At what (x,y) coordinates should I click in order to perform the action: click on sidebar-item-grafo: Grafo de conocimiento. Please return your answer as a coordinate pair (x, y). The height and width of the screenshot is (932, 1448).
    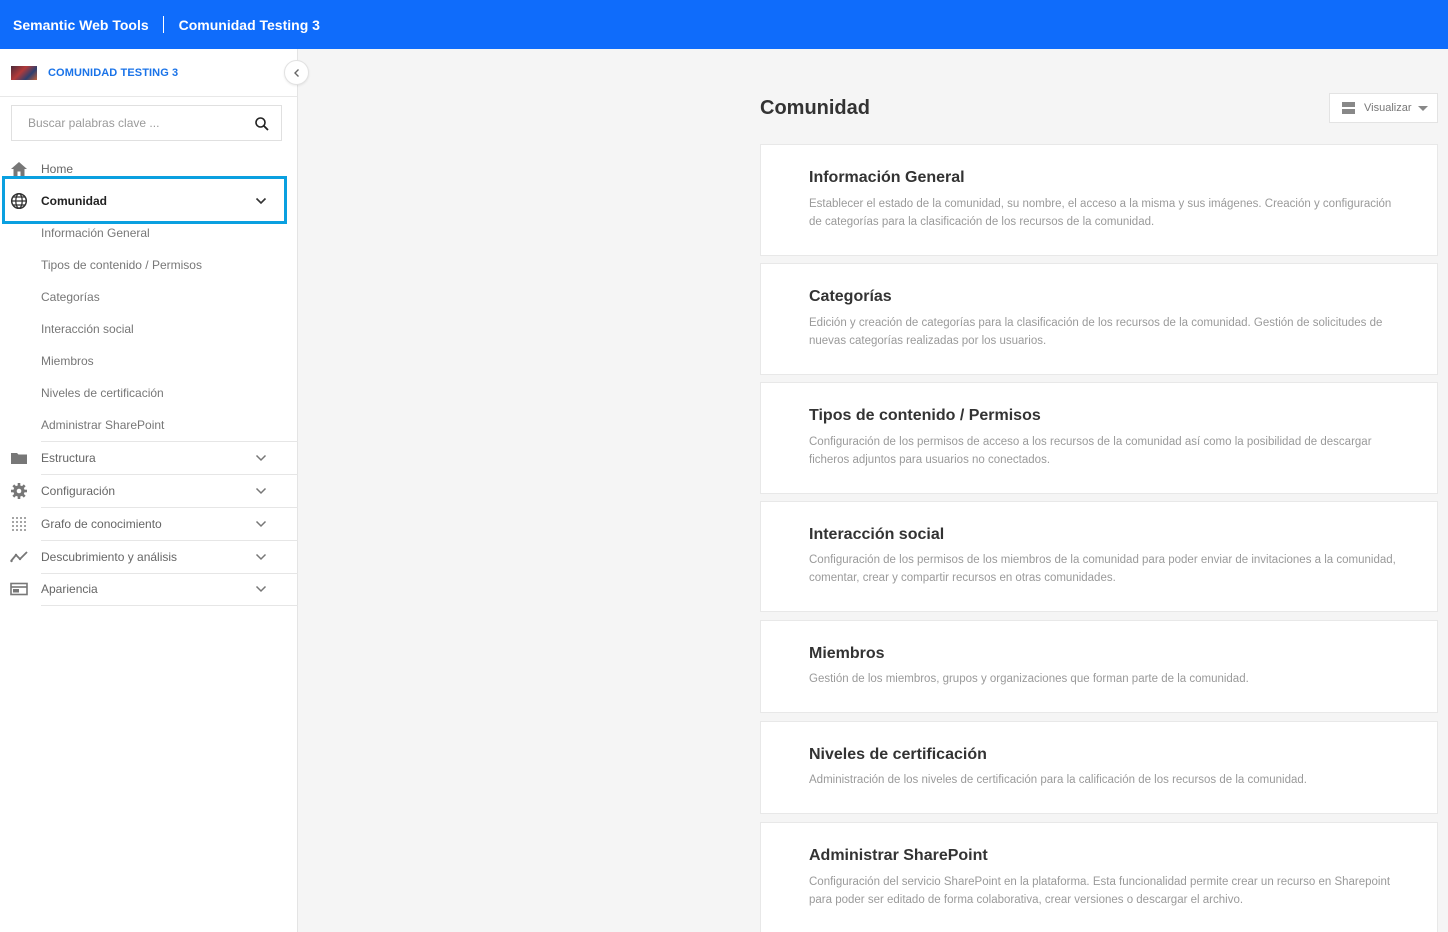
    Looking at the image, I should click on (149, 523).